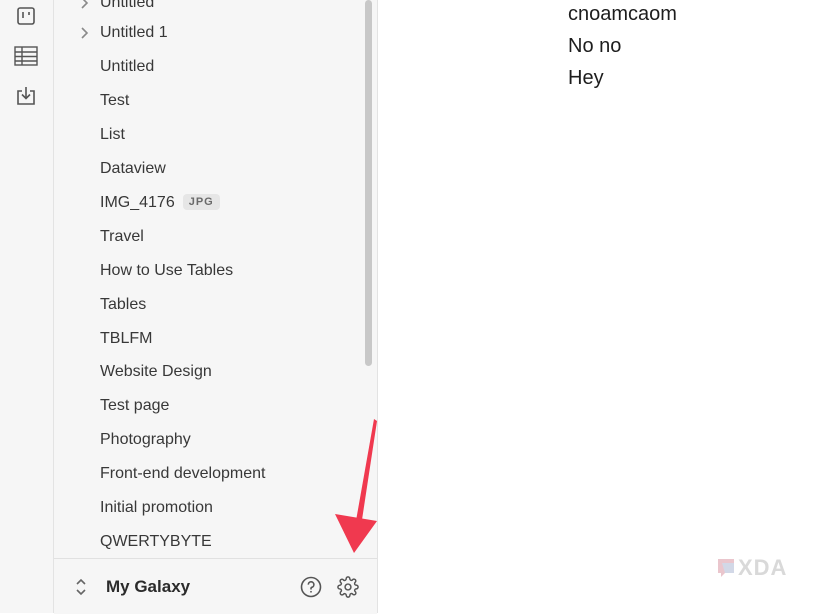 The width and height of the screenshot is (825, 614). What do you see at coordinates (204, 406) in the screenshot?
I see `list-item: Test page` at bounding box center [204, 406].